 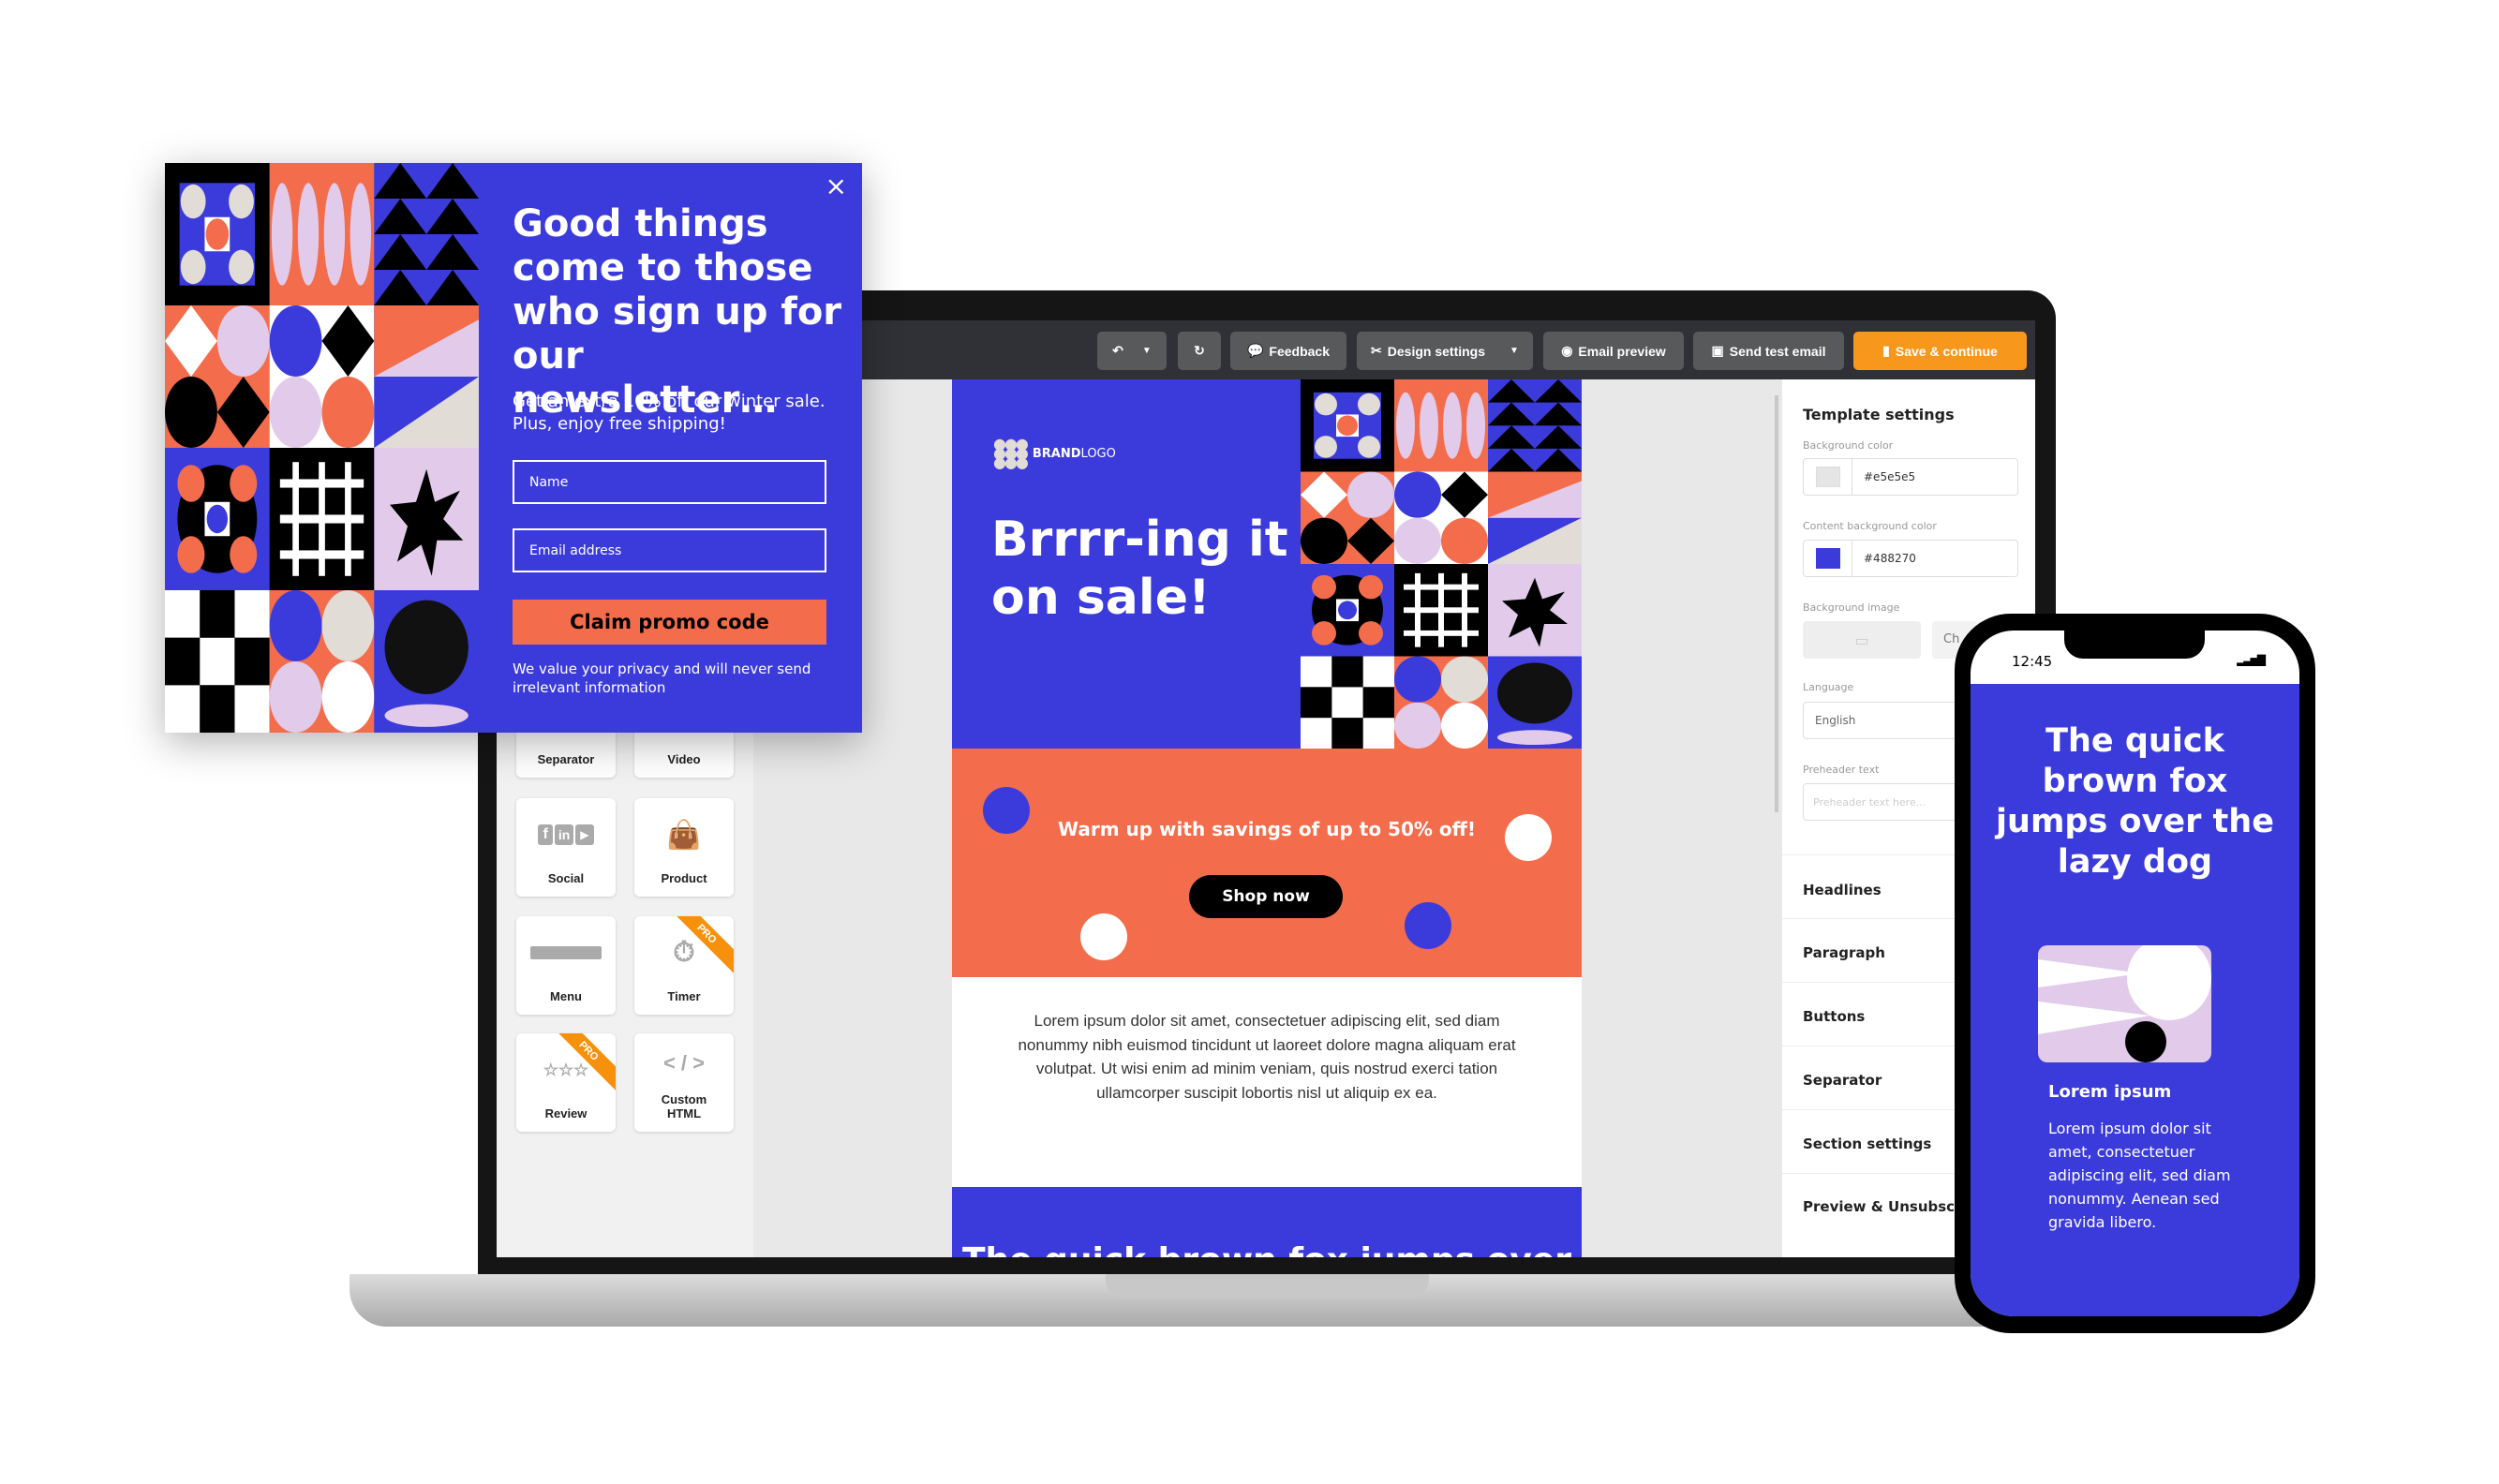 I want to click on phone-subtitle: Lorem ipsum, so click(x=2110, y=1092).